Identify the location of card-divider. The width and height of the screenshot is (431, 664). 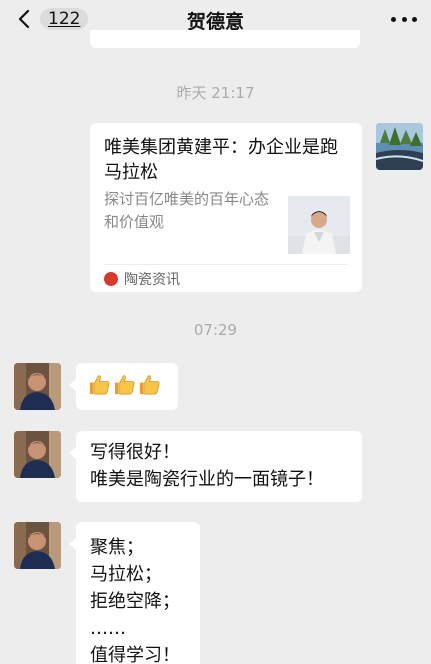
(226, 264).